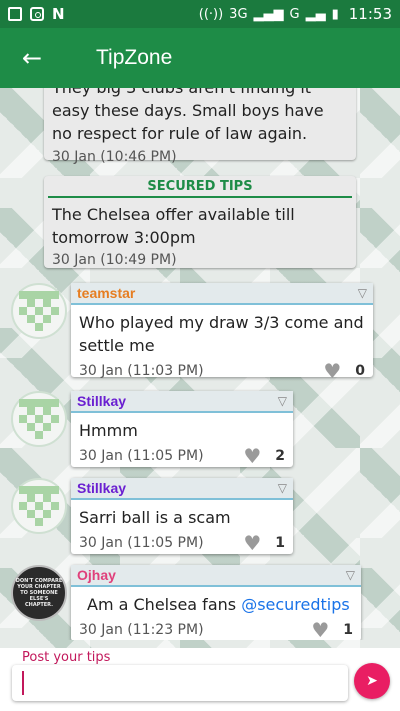 The height and width of the screenshot is (711, 400). Describe the element at coordinates (141, 630) in the screenshot. I see `message-time: 30 Jan (11:23 PM)` at that location.